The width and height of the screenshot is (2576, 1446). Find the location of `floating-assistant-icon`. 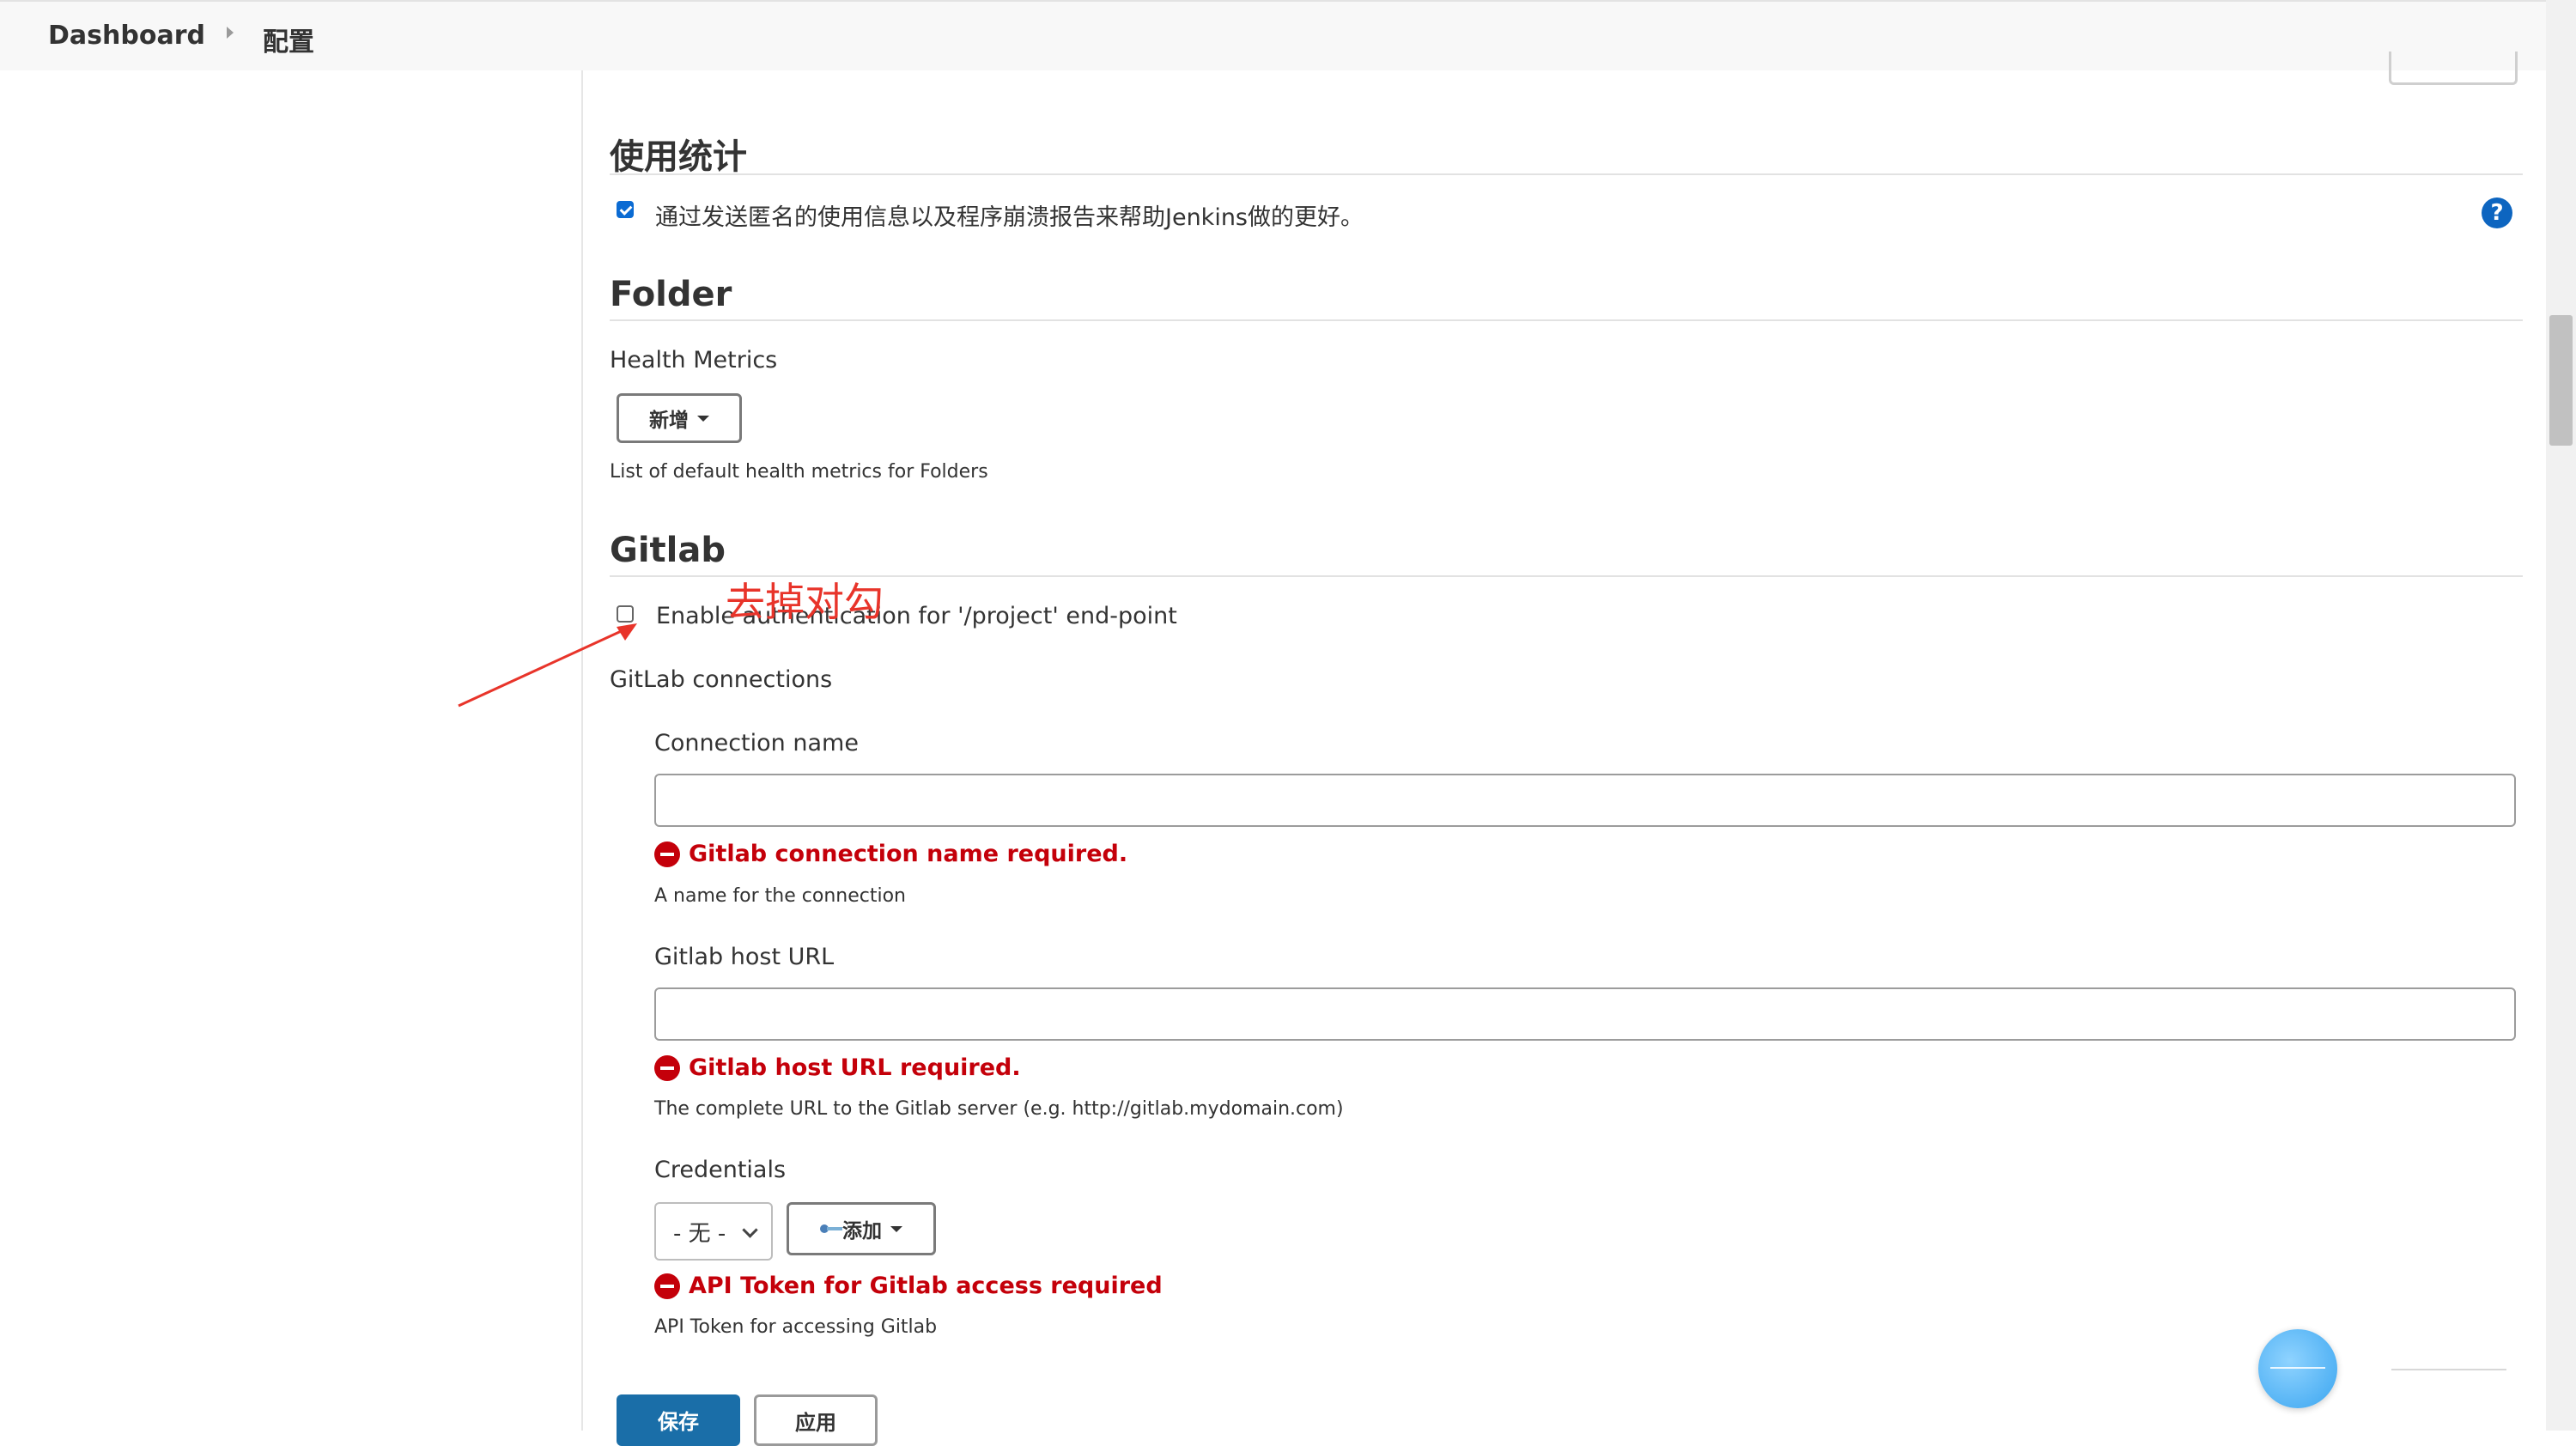

floating-assistant-icon is located at coordinates (2297, 1369).